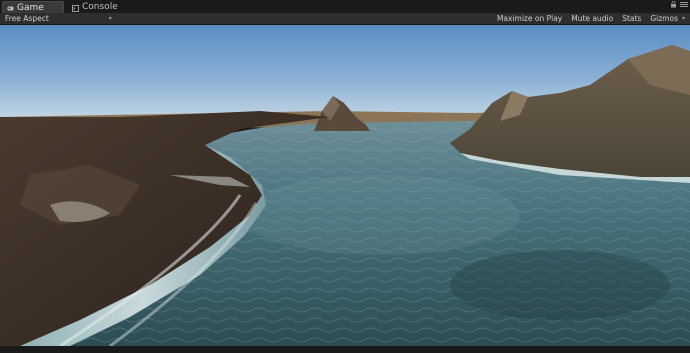 The width and height of the screenshot is (690, 353). Describe the element at coordinates (560, 285) in the screenshot. I see `water-shadow` at that location.